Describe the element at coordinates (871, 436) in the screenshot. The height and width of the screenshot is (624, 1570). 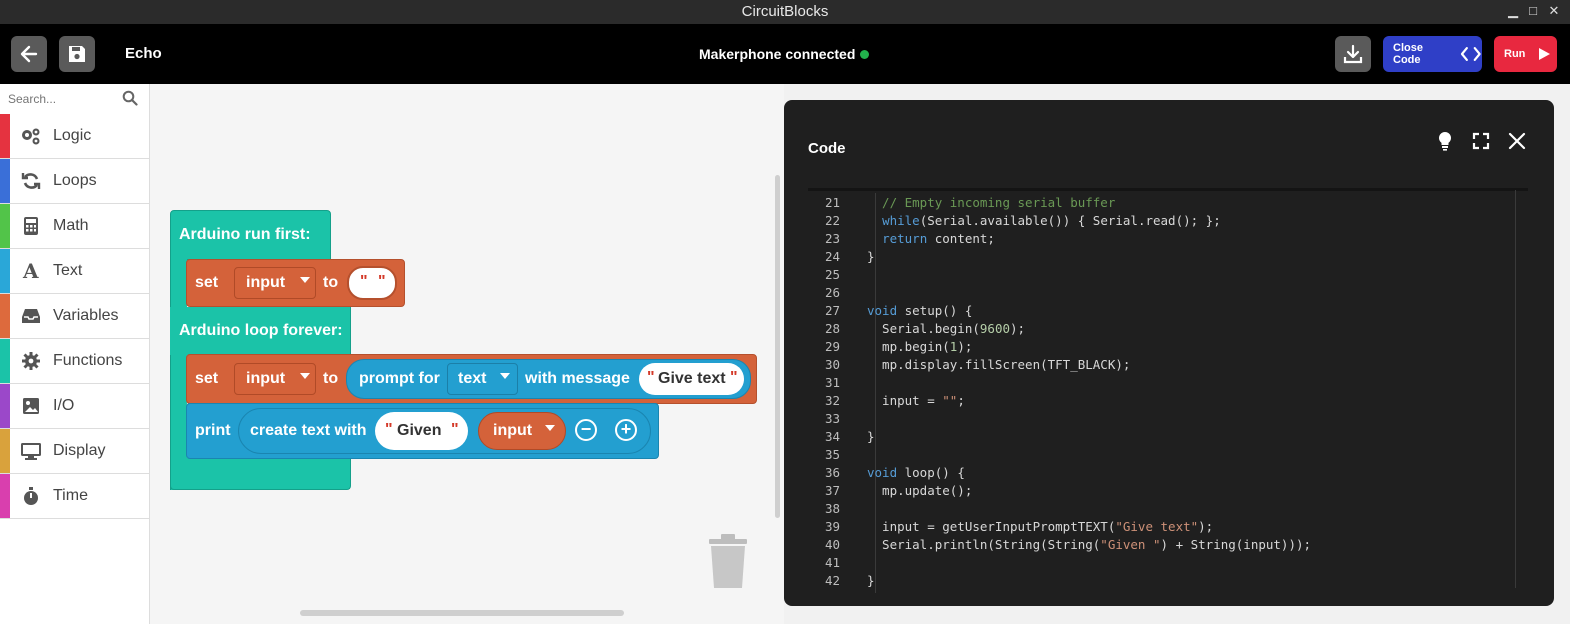
I see `code-line: }` at that location.